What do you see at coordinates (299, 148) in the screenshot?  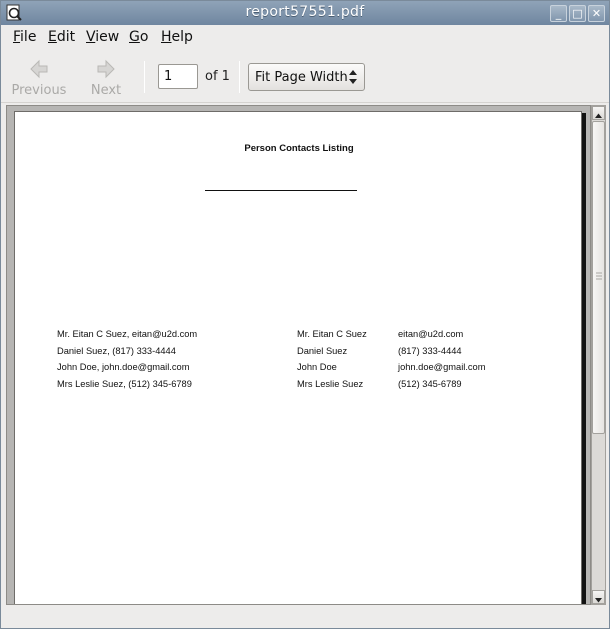 I see `document-title: Person Contacts Listing` at bounding box center [299, 148].